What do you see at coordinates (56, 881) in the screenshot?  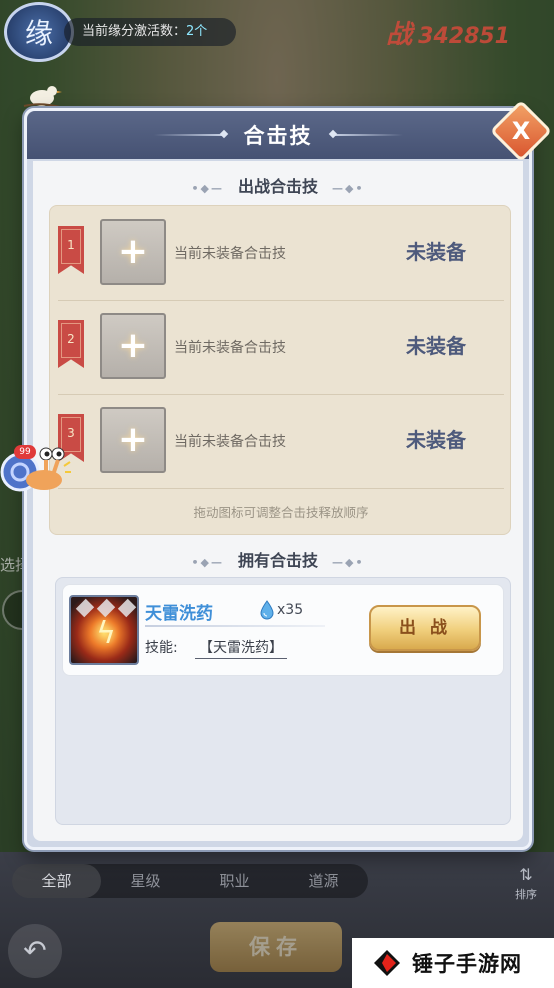 I see `filter-tab-all: 全部` at bounding box center [56, 881].